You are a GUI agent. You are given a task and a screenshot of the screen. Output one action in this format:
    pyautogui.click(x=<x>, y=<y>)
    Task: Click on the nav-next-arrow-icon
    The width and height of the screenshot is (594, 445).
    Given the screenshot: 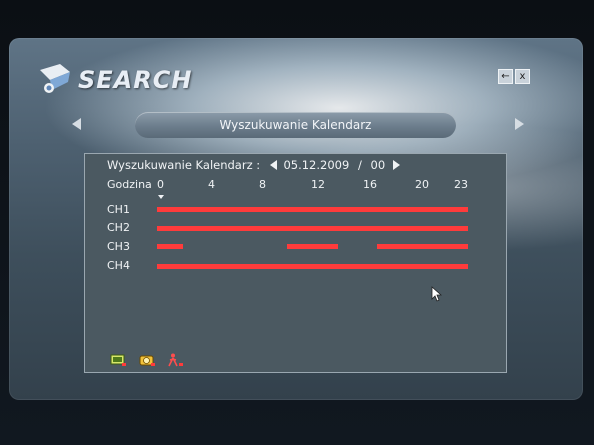 What is the action you would take?
    pyautogui.click(x=519, y=124)
    